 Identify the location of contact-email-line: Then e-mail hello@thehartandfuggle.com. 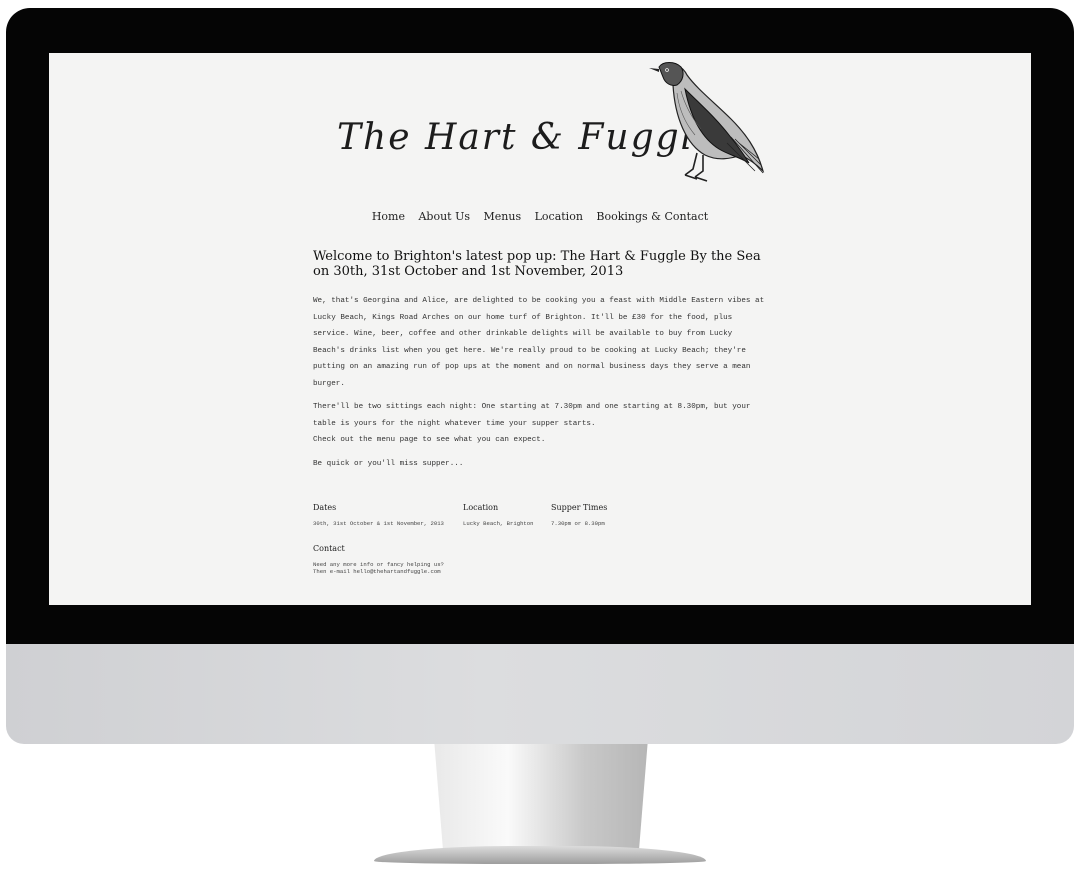
(378, 571).